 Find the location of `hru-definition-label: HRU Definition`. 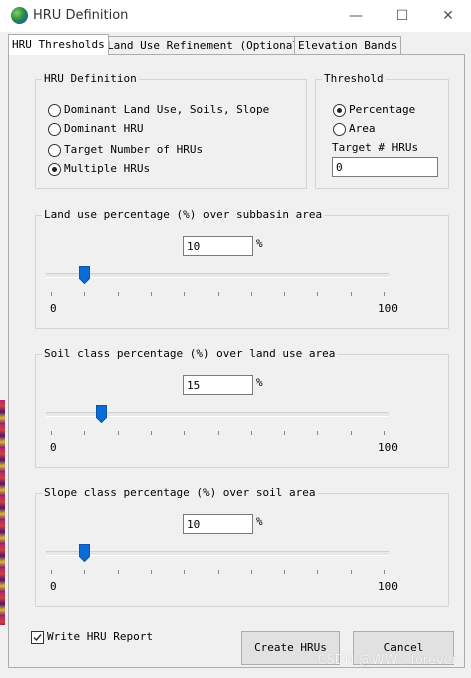

hru-definition-label: HRU Definition is located at coordinates (90, 78).